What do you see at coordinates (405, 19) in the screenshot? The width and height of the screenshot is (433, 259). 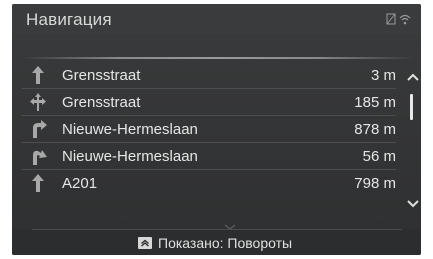 I see `wifi-icon` at bounding box center [405, 19].